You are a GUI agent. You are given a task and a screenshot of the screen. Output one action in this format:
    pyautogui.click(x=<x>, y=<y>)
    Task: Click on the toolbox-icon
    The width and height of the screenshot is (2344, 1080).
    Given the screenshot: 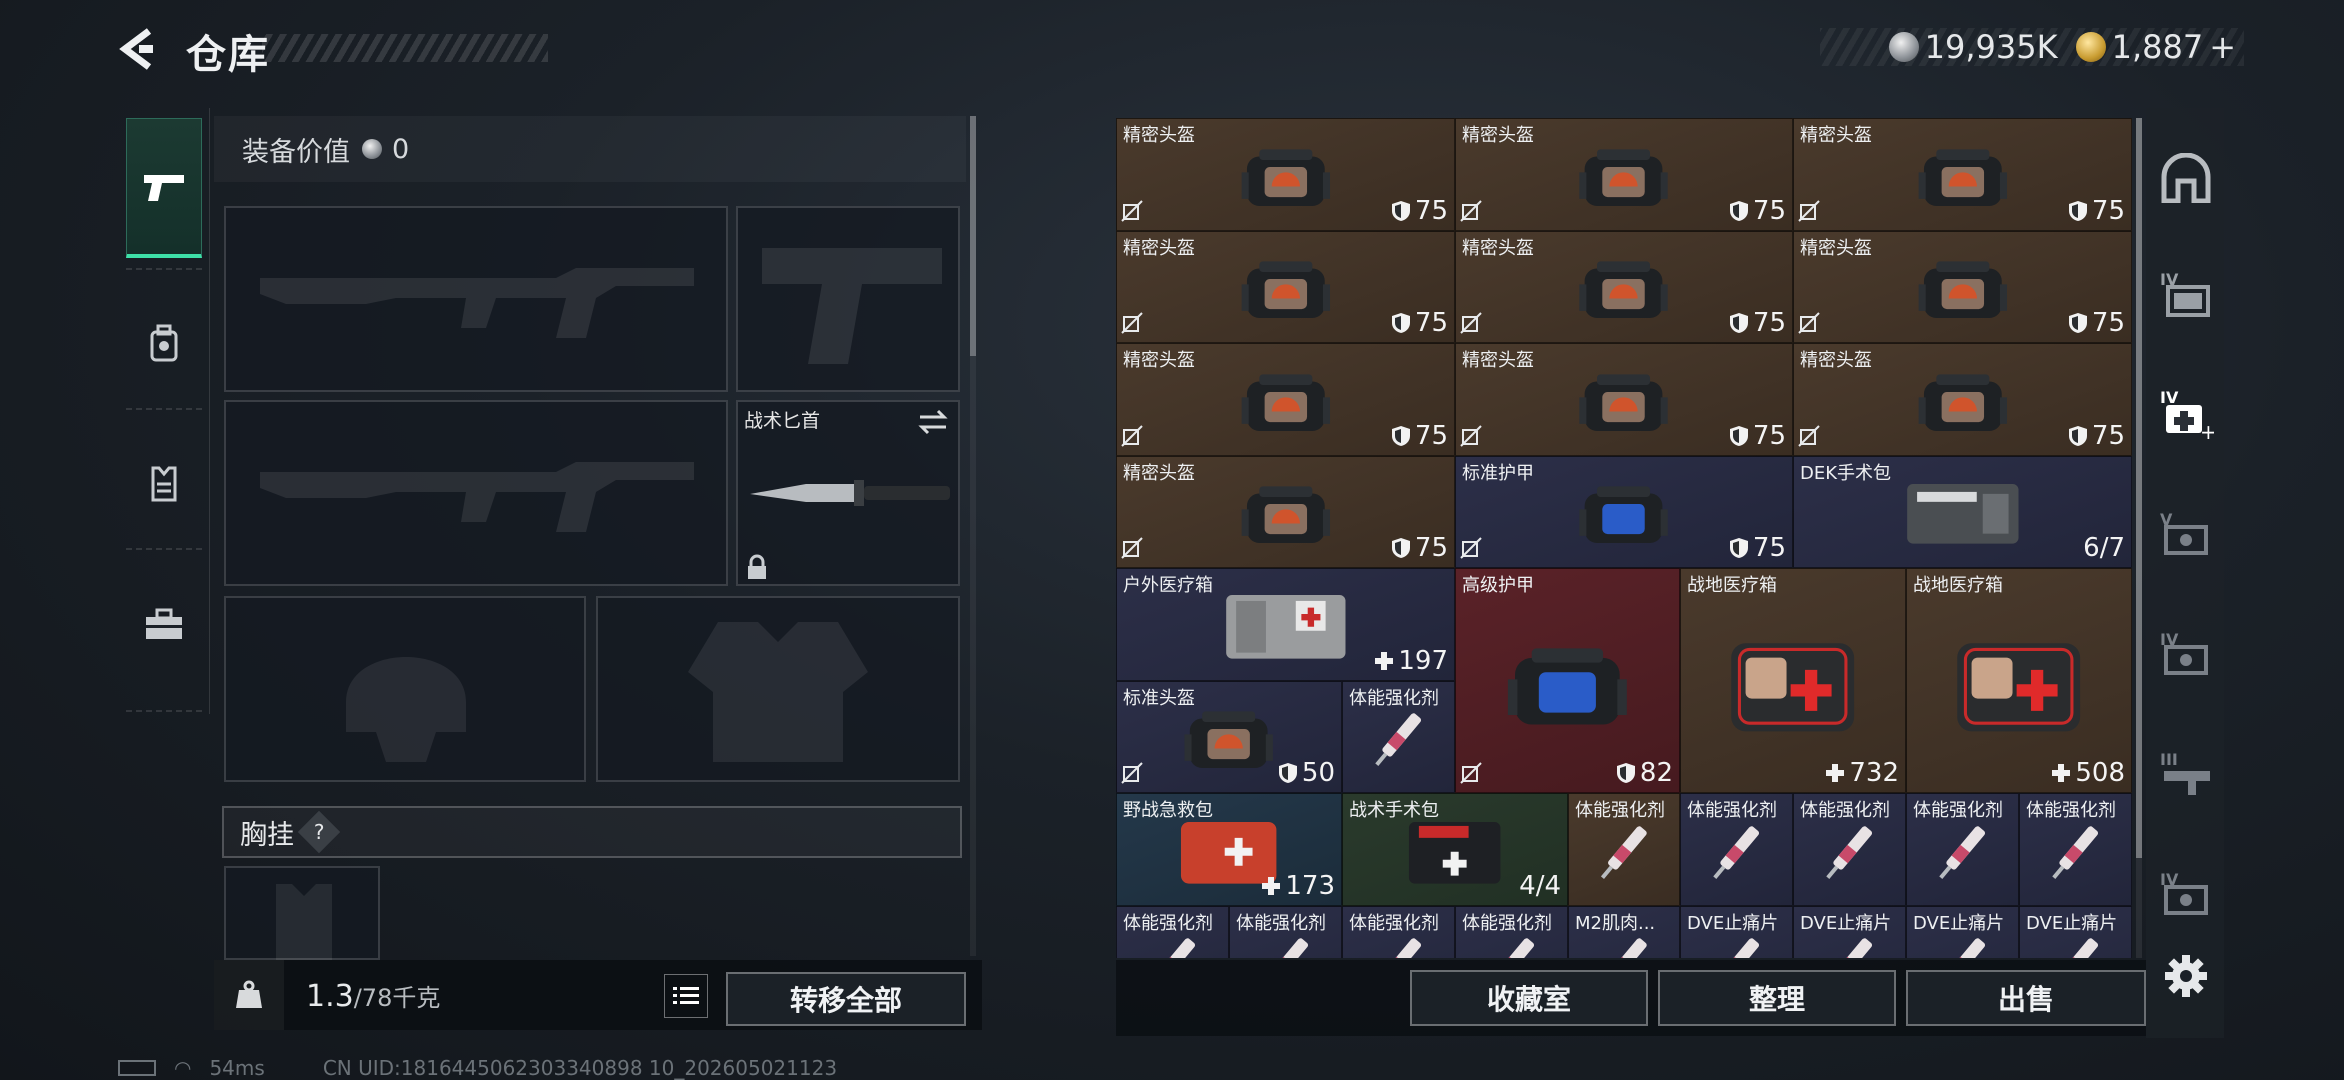 What is the action you would take?
    pyautogui.click(x=164, y=623)
    